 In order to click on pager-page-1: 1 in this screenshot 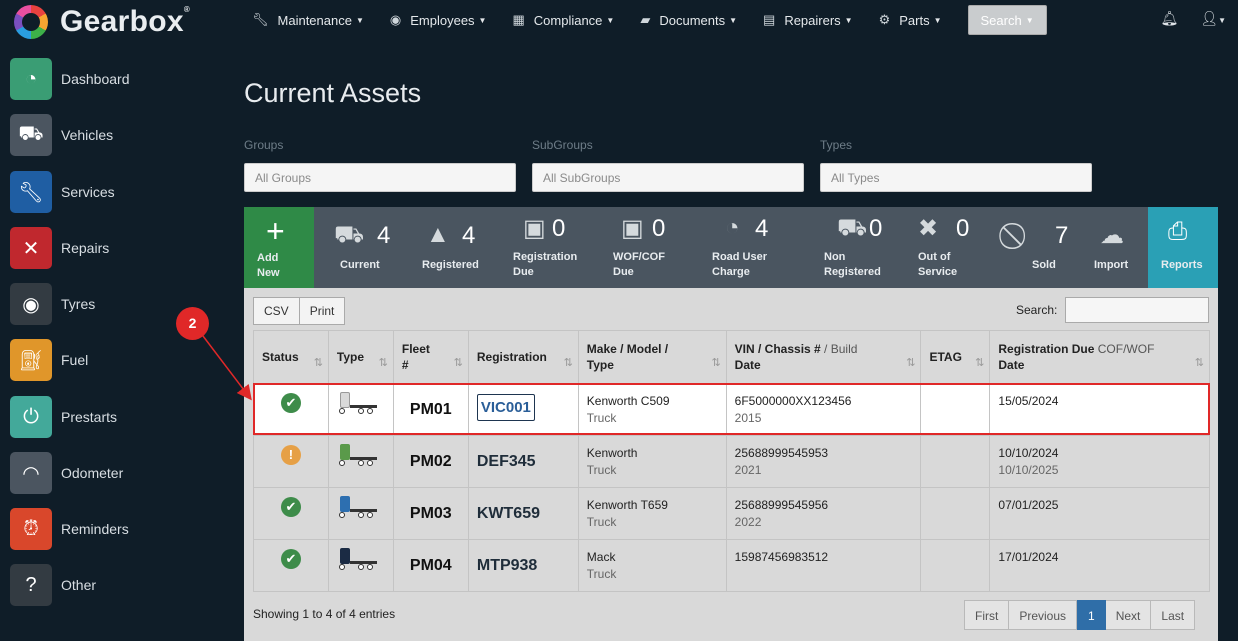, I will do `click(1091, 615)`.